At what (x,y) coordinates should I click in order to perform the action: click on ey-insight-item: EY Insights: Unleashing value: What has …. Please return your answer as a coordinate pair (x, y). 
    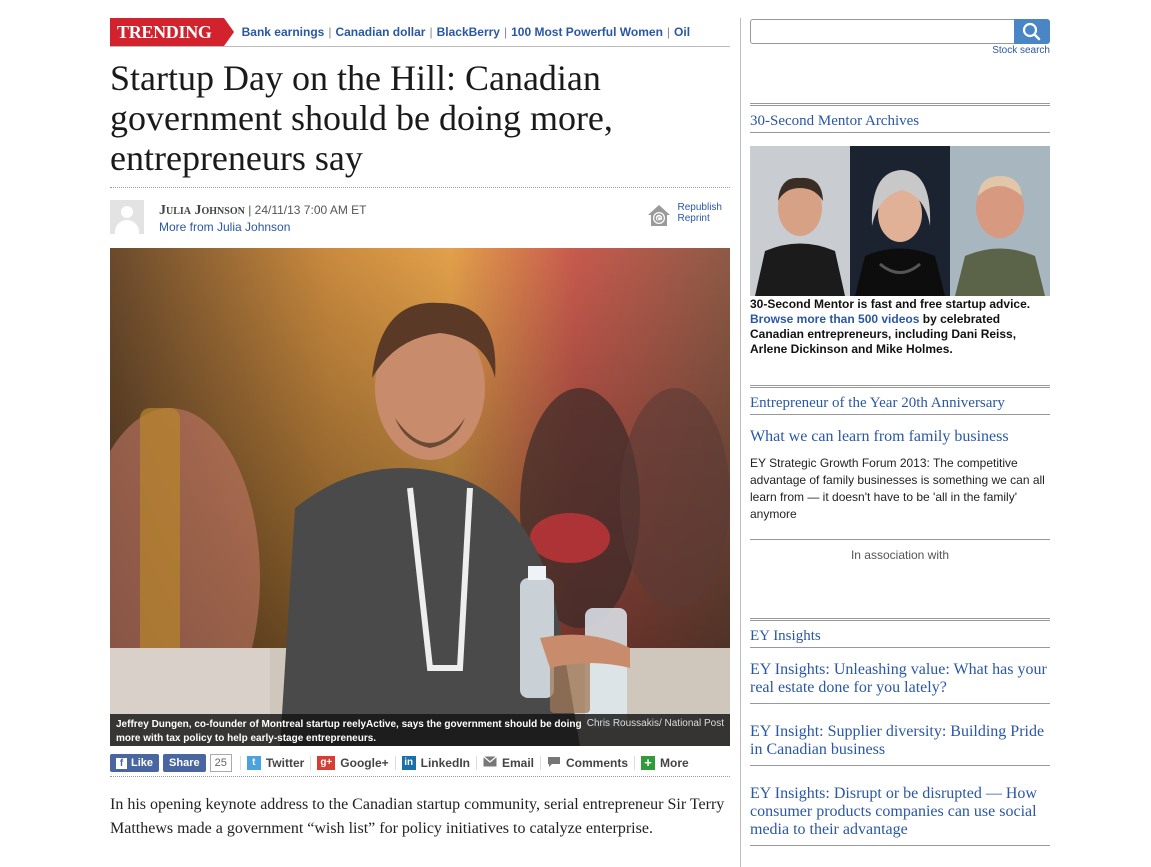
    Looking at the image, I should click on (900, 682).